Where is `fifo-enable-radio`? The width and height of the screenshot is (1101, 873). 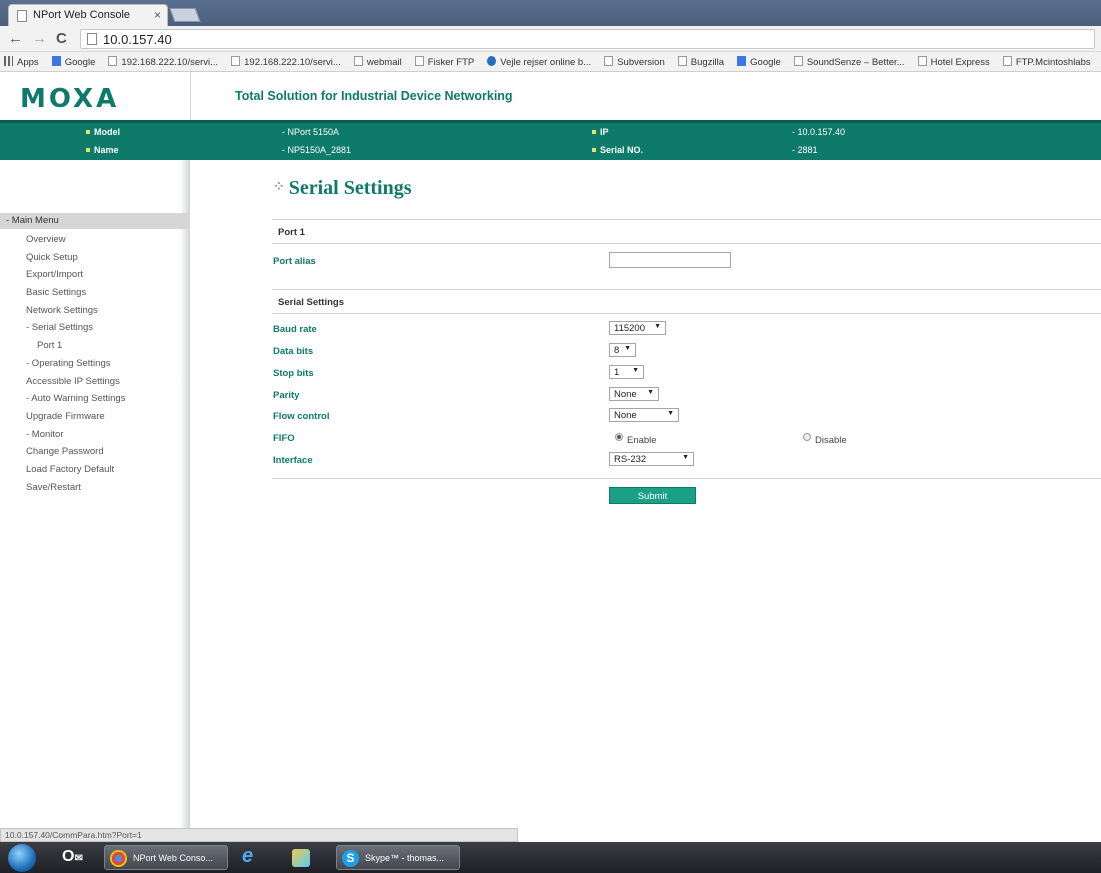
fifo-enable-radio is located at coordinates (619, 437).